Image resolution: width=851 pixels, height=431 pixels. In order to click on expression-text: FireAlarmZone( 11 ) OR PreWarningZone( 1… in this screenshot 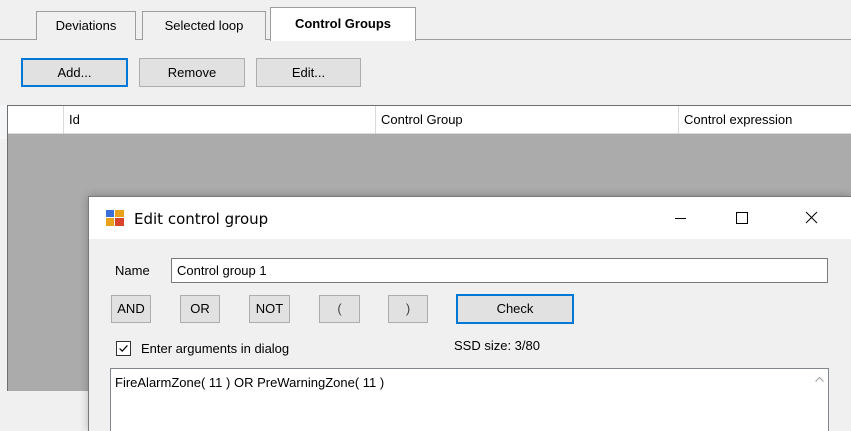, I will do `click(250, 382)`.